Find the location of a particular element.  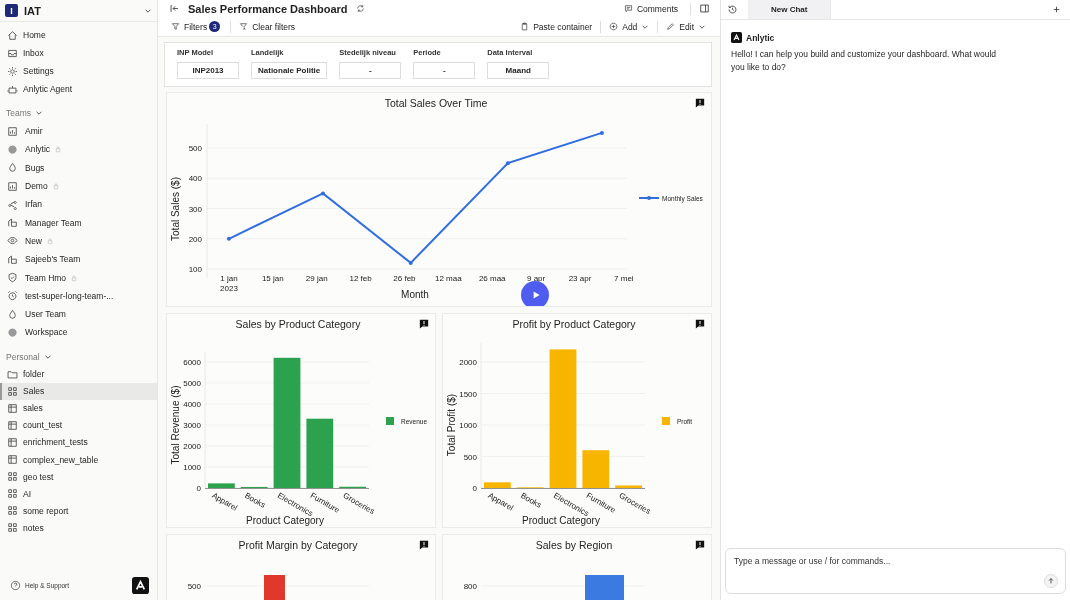

edit-button: Edit is located at coordinates (686, 26).